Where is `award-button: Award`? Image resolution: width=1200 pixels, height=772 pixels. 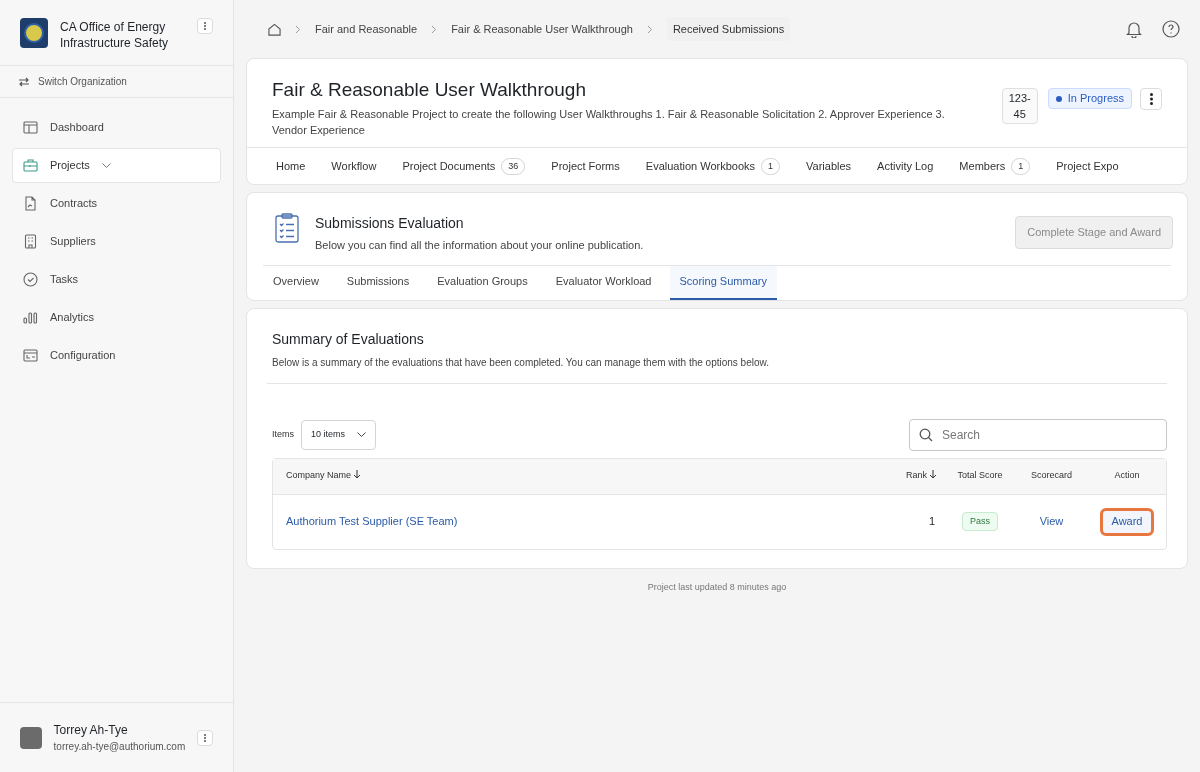
award-button: Award is located at coordinates (1127, 521).